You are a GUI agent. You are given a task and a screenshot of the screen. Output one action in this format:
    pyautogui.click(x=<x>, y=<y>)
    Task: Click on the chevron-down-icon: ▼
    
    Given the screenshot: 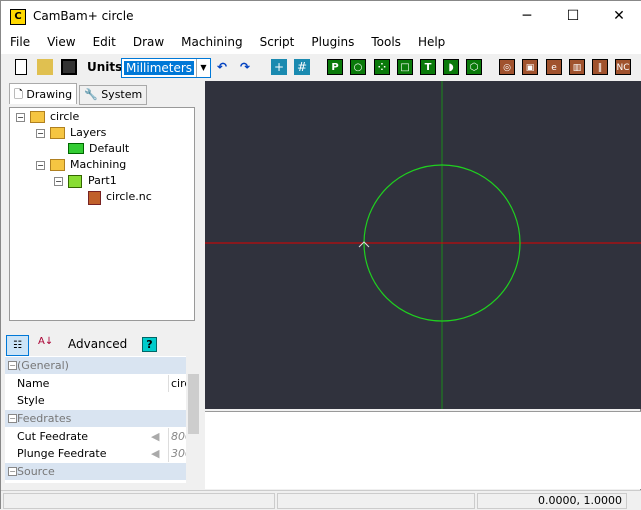 What is the action you would take?
    pyautogui.click(x=203, y=68)
    